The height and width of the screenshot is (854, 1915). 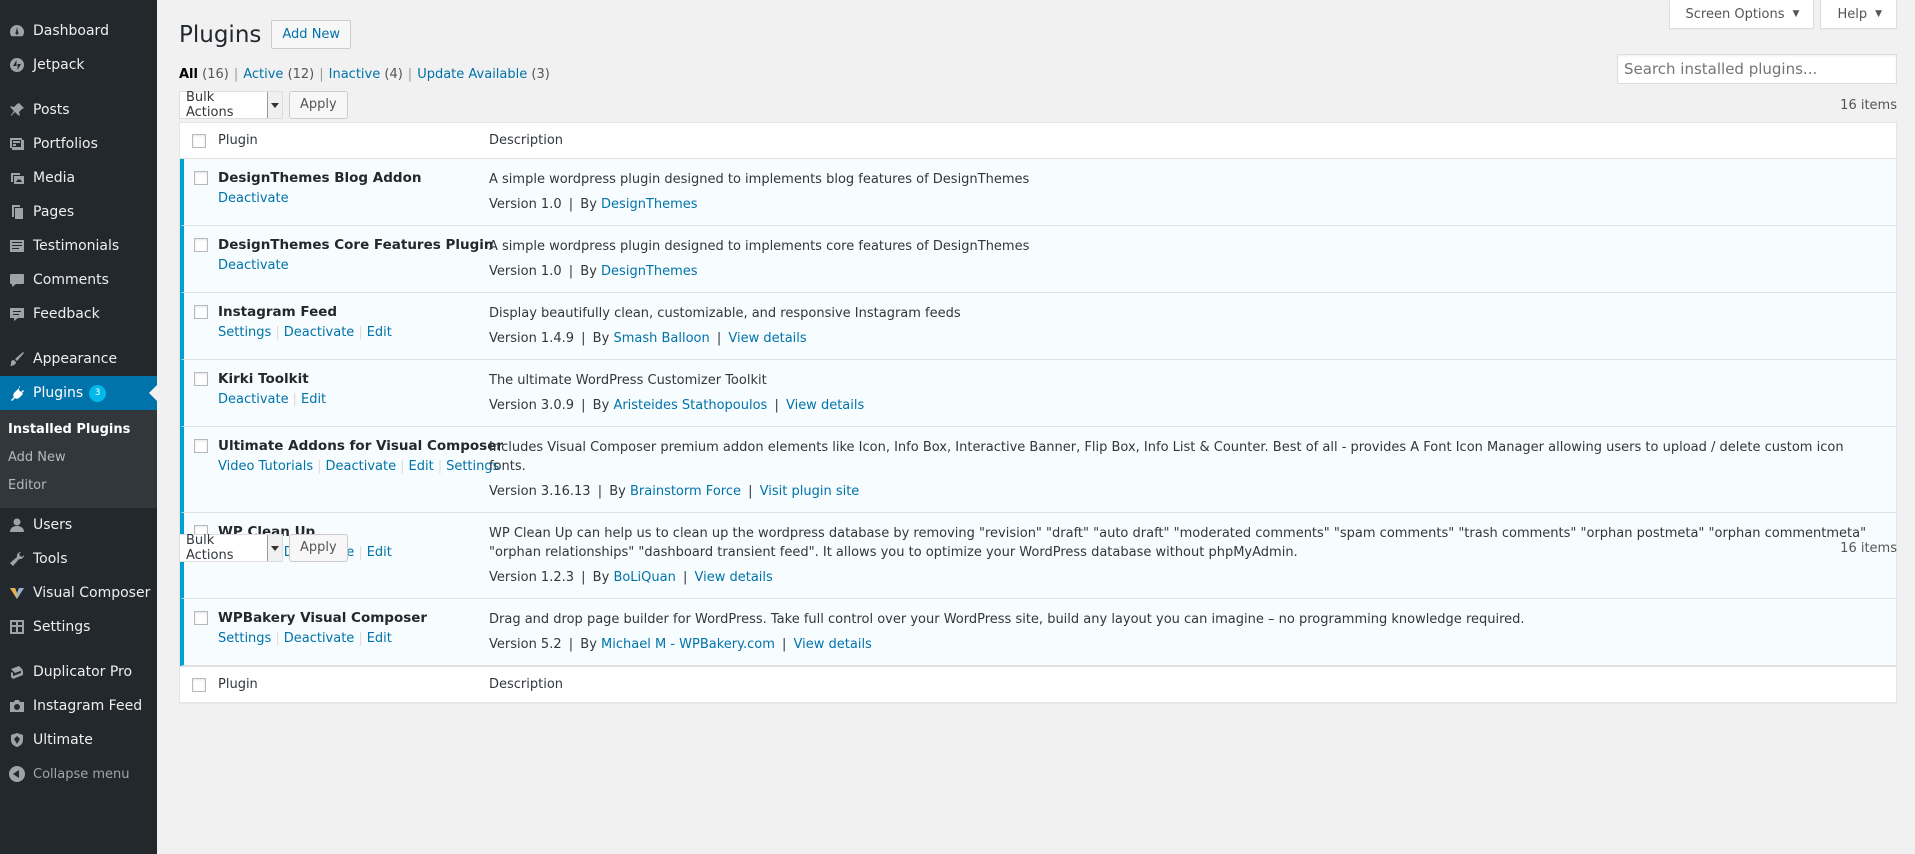 What do you see at coordinates (263, 379) in the screenshot?
I see `plugin-name: Kirki Toolkit` at bounding box center [263, 379].